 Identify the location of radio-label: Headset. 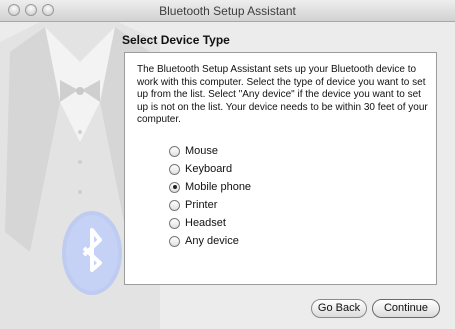
(205, 223).